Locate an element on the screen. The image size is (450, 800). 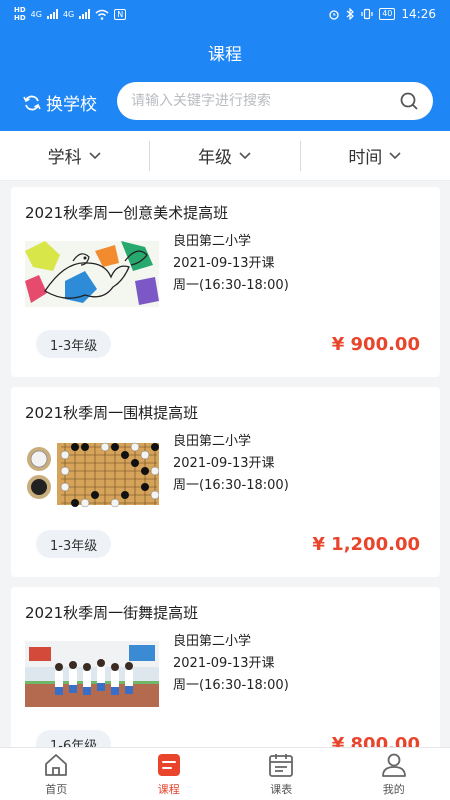
course-image-art is located at coordinates (92, 274).